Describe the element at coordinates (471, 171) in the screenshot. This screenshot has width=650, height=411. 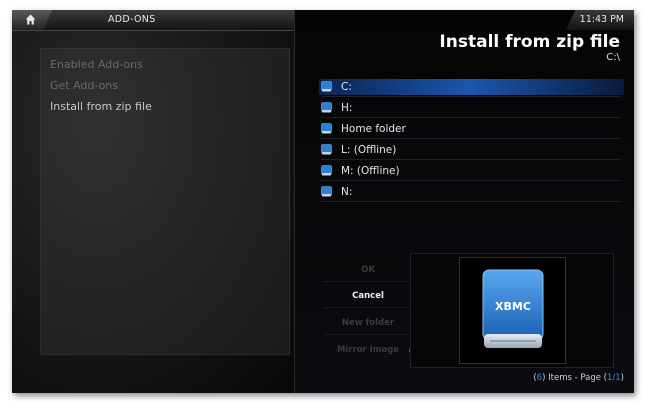
I see `file-row-m: M: (Offline)` at that location.